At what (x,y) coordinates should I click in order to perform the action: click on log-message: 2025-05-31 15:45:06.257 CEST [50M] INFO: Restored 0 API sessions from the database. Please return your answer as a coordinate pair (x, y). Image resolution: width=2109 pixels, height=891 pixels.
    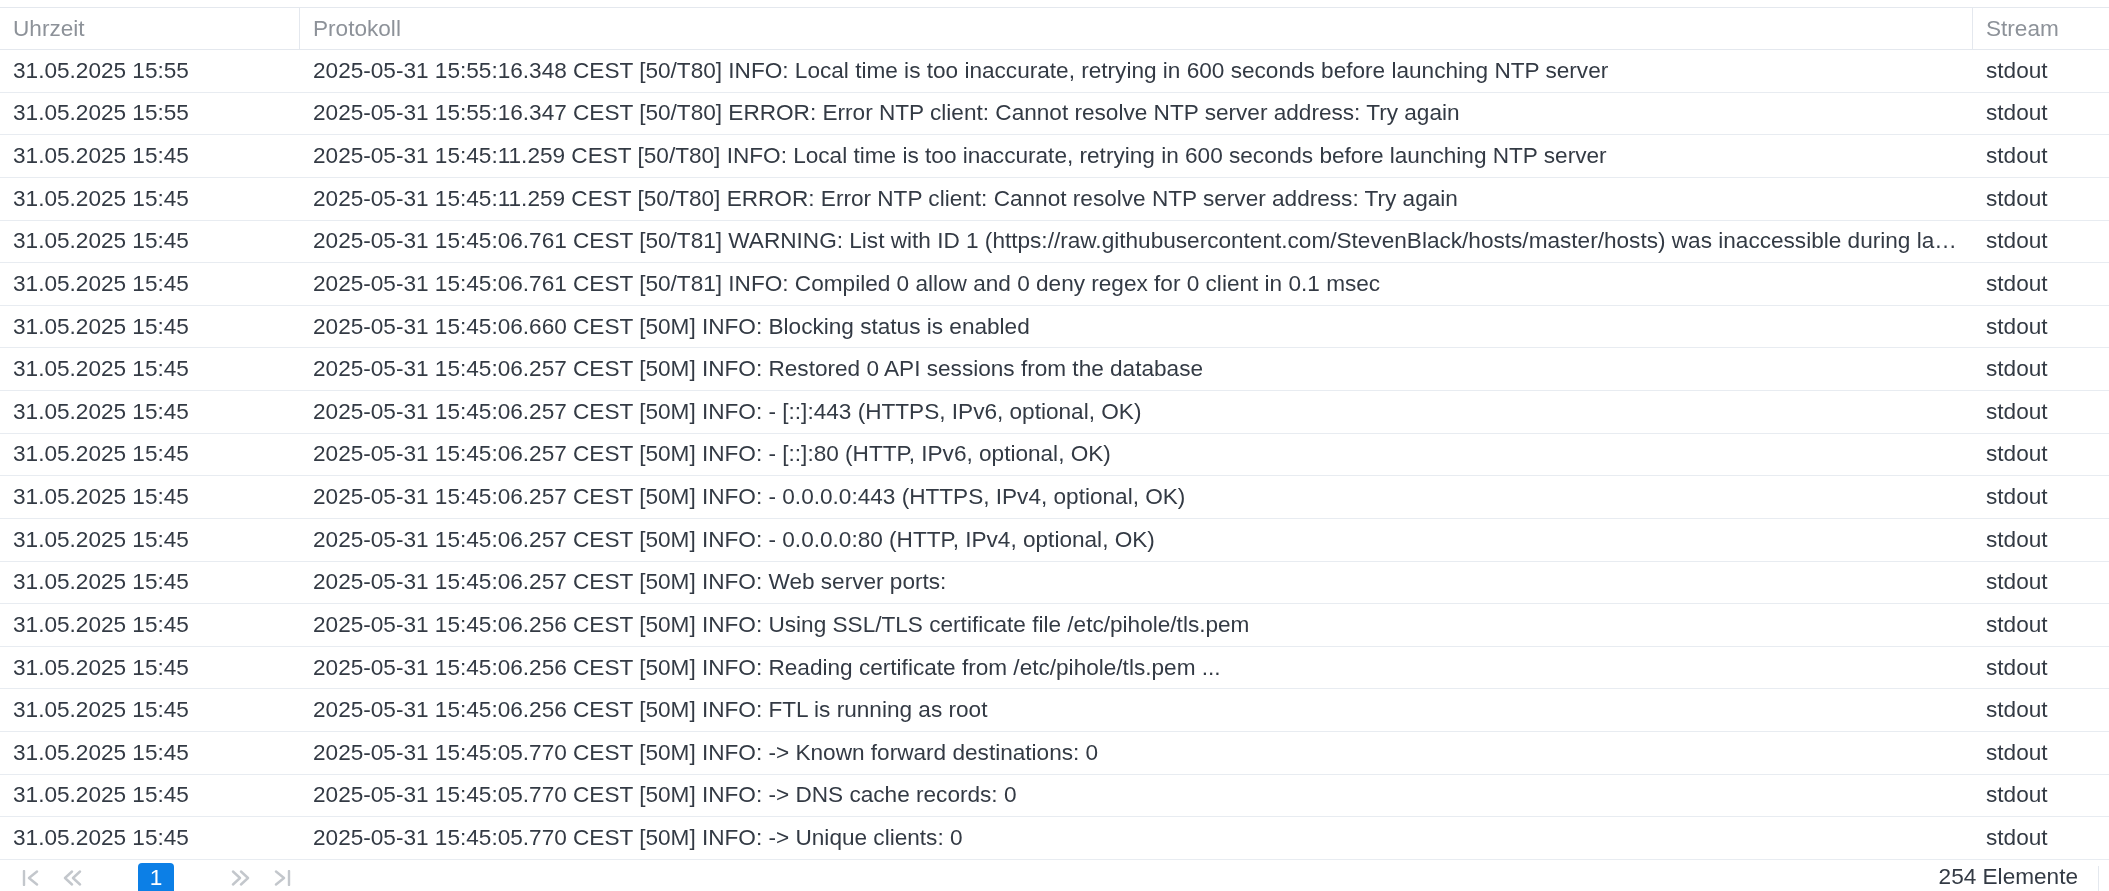
    Looking at the image, I should click on (758, 369).